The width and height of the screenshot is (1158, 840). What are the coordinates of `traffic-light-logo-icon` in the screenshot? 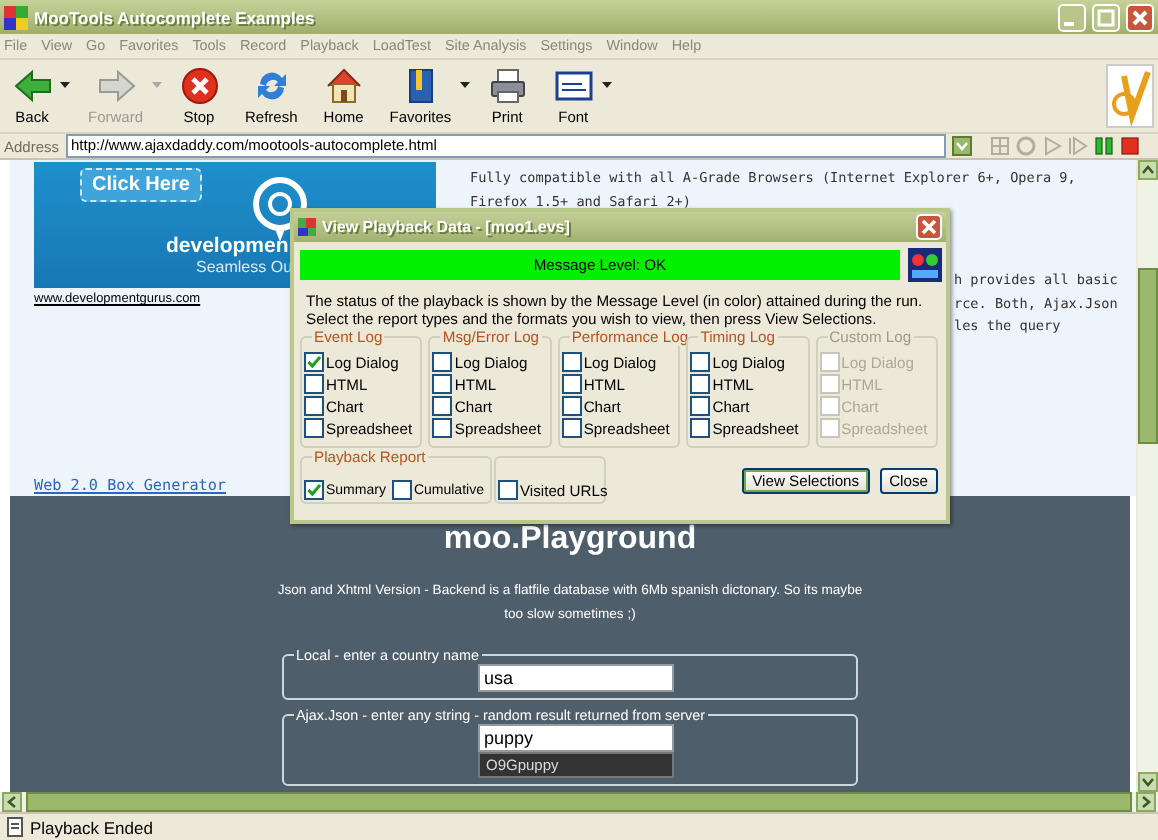 It's located at (925, 265).